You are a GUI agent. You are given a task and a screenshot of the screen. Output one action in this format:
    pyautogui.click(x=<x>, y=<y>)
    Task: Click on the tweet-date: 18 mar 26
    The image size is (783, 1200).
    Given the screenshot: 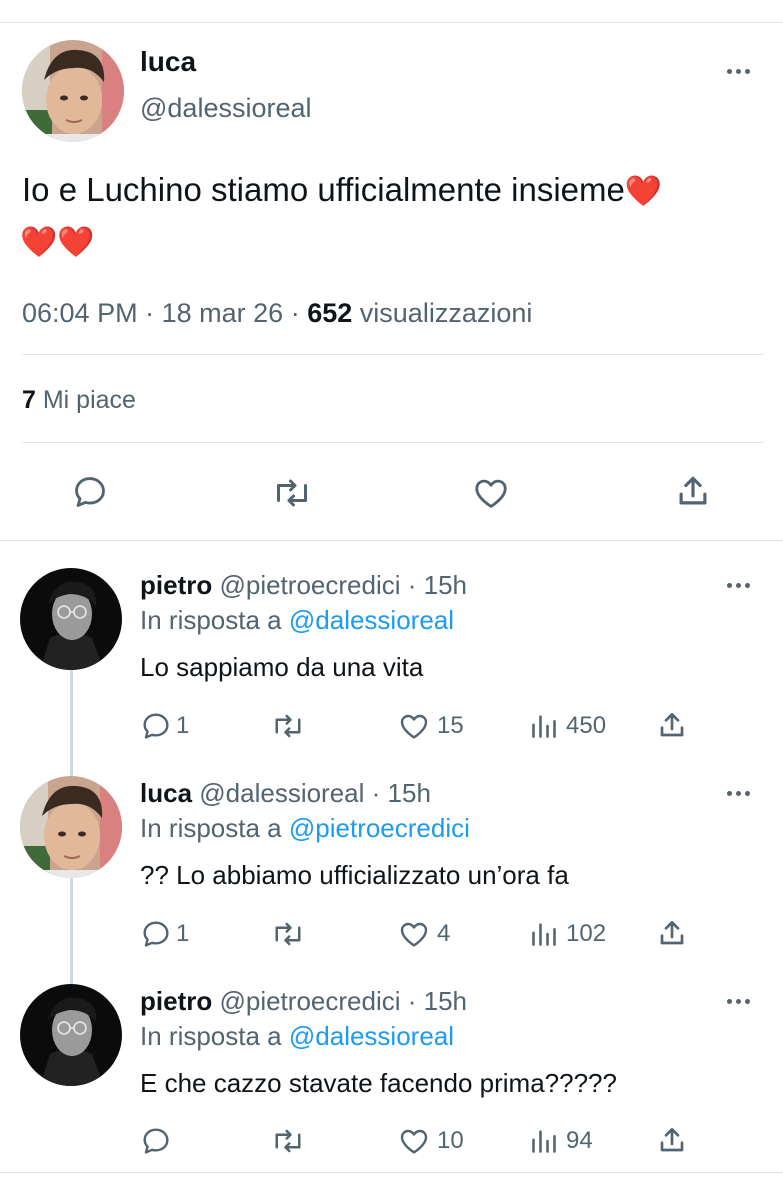 What is the action you would take?
    pyautogui.click(x=223, y=313)
    